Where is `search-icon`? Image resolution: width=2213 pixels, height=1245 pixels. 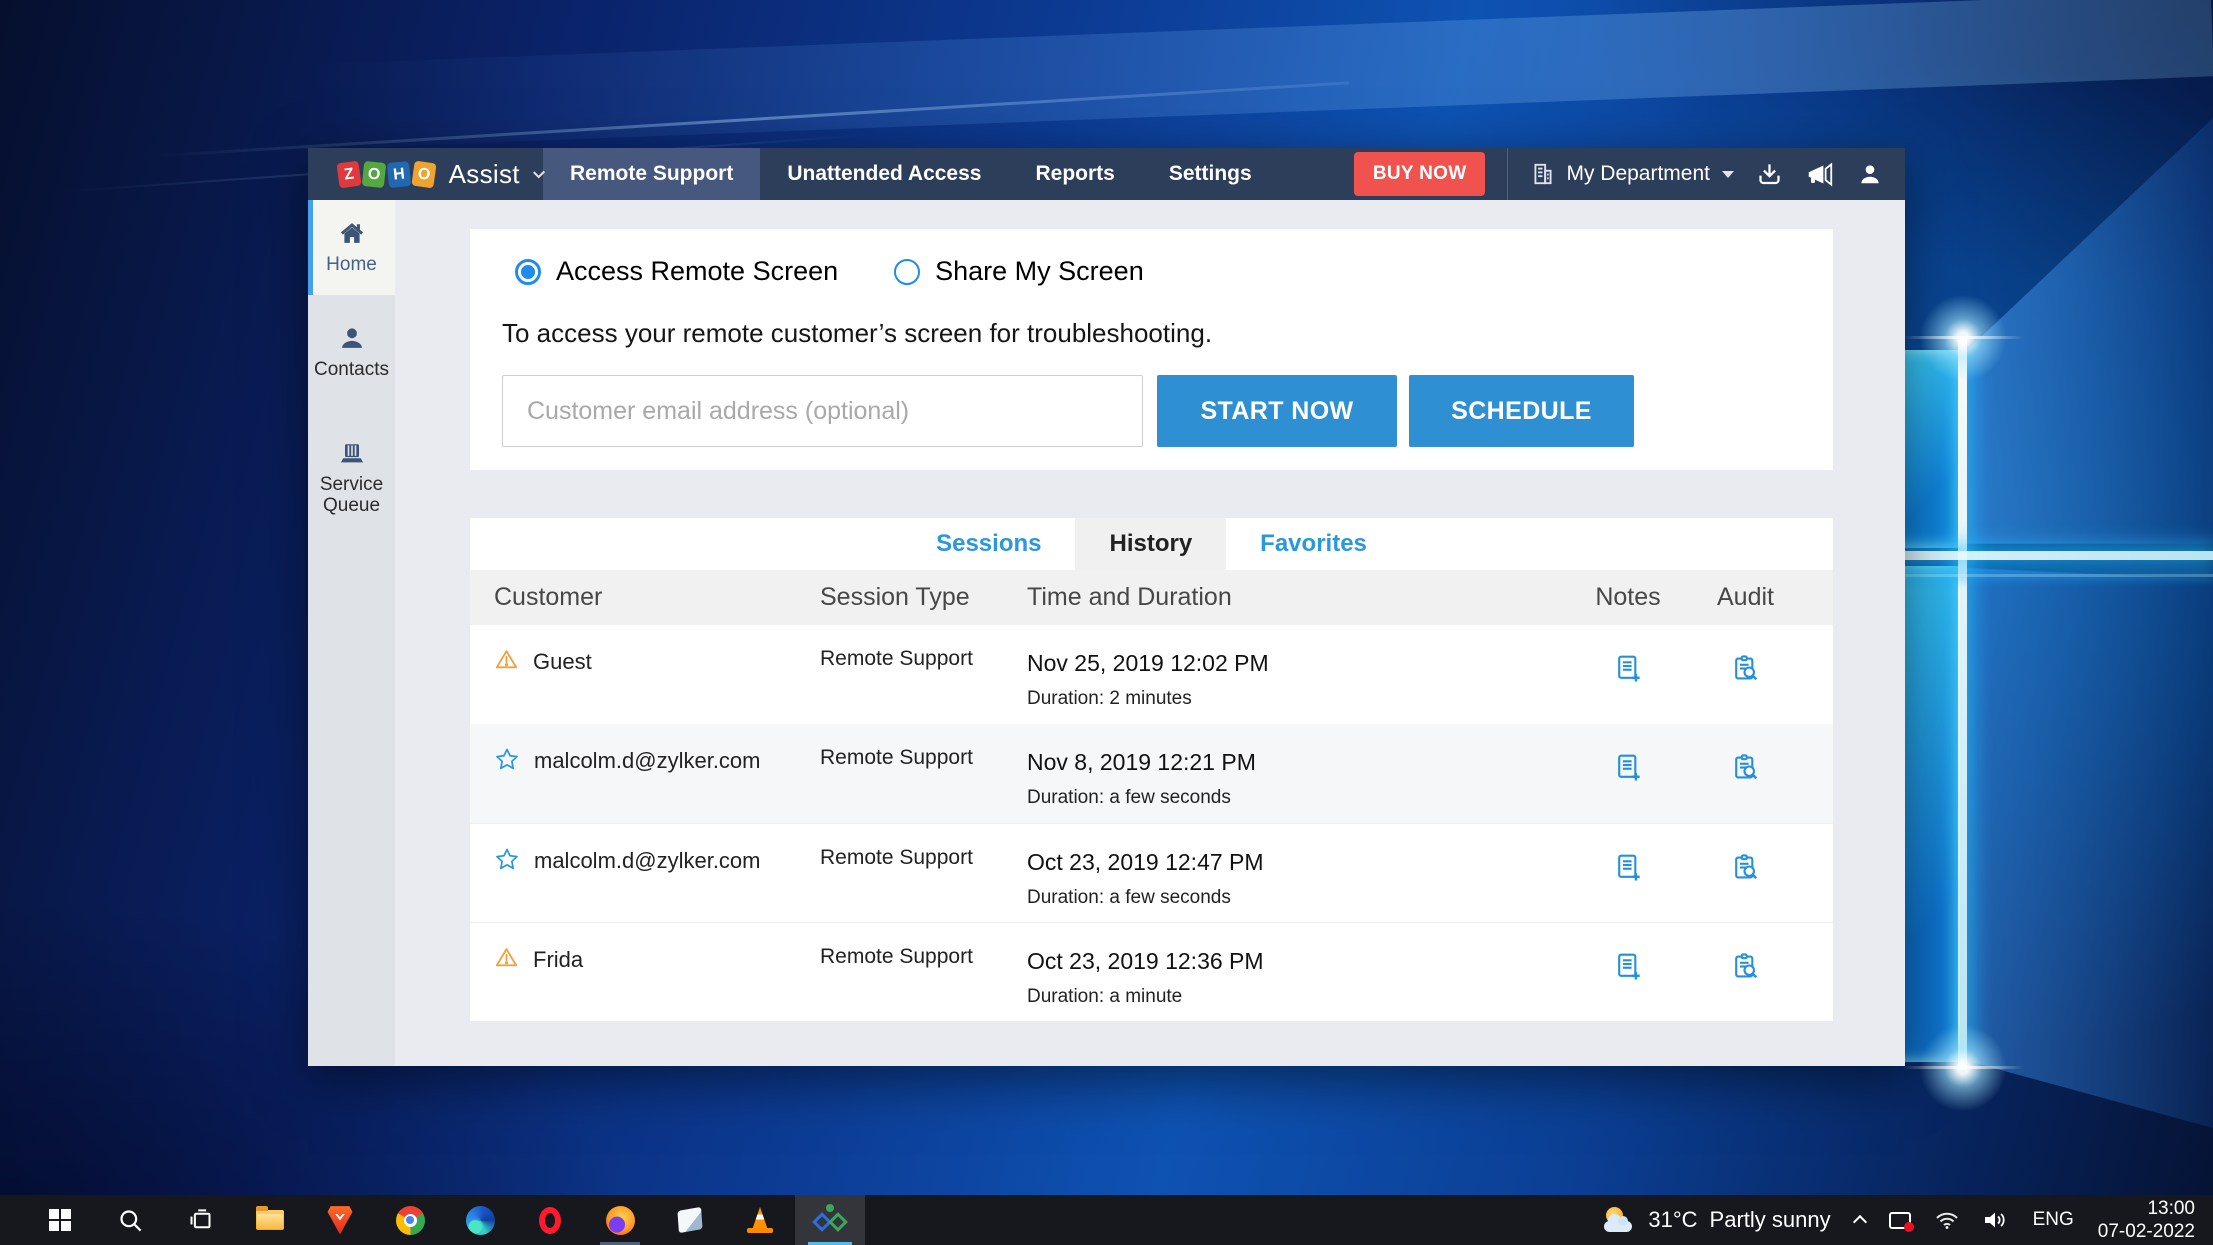
search-icon is located at coordinates (130, 1220).